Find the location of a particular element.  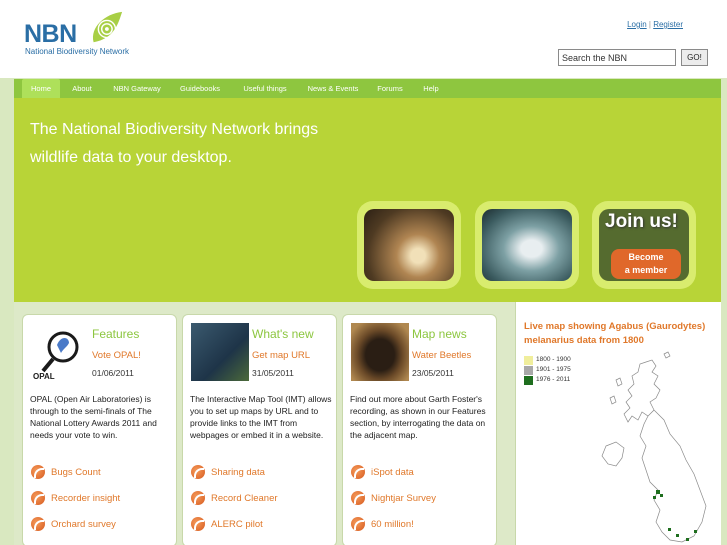

shell-photo is located at coordinates (527, 245).